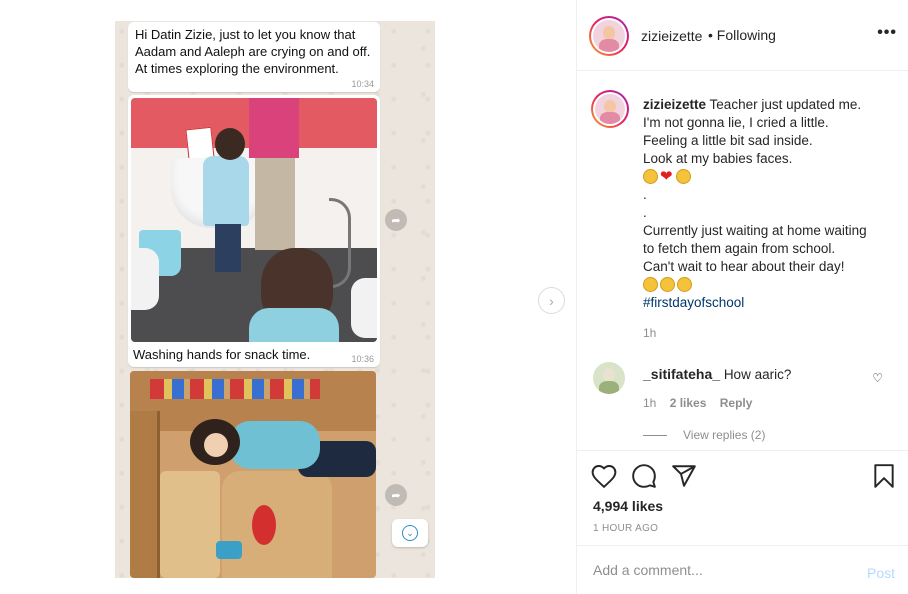 The height and width of the screenshot is (594, 908). Describe the element at coordinates (649, 403) in the screenshot. I see `comment-time: 1h` at that location.